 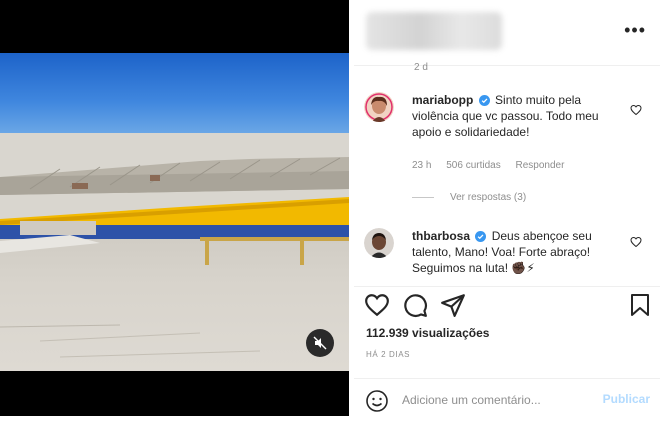 I want to click on comment-username: mariabopp, so click(x=442, y=100).